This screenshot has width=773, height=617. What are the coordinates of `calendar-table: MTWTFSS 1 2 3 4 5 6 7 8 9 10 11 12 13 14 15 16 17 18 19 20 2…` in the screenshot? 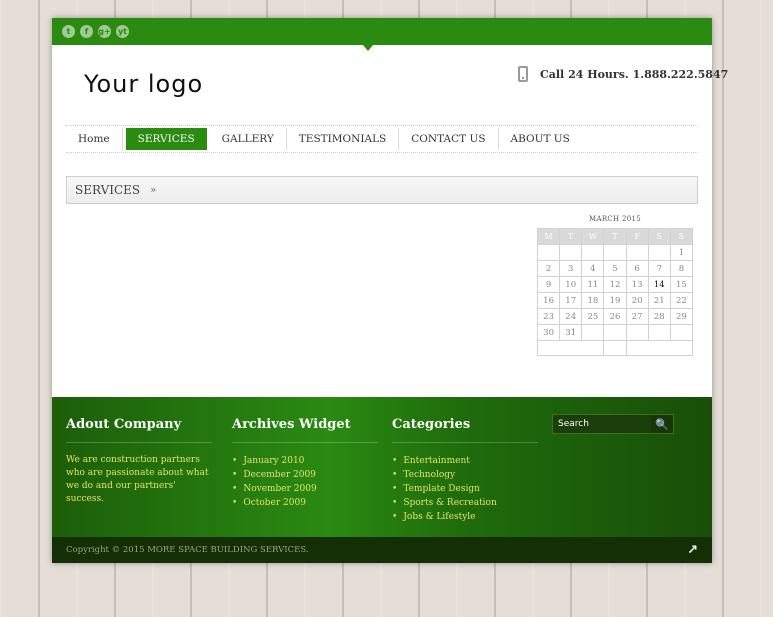 It's located at (615, 292).